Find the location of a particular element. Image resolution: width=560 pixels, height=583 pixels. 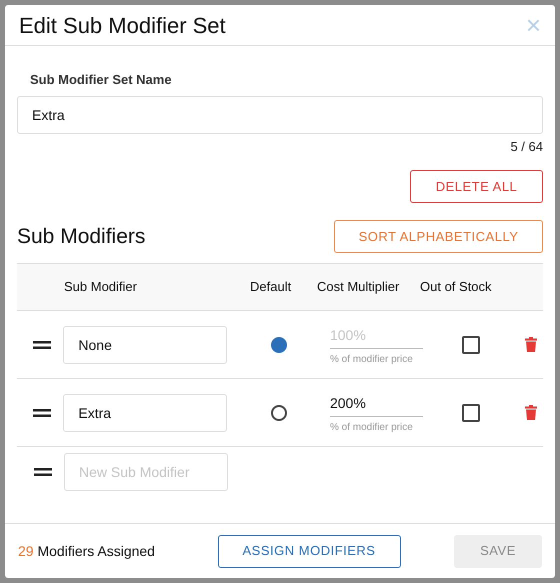

column-header: Out of Stock is located at coordinates (456, 287).